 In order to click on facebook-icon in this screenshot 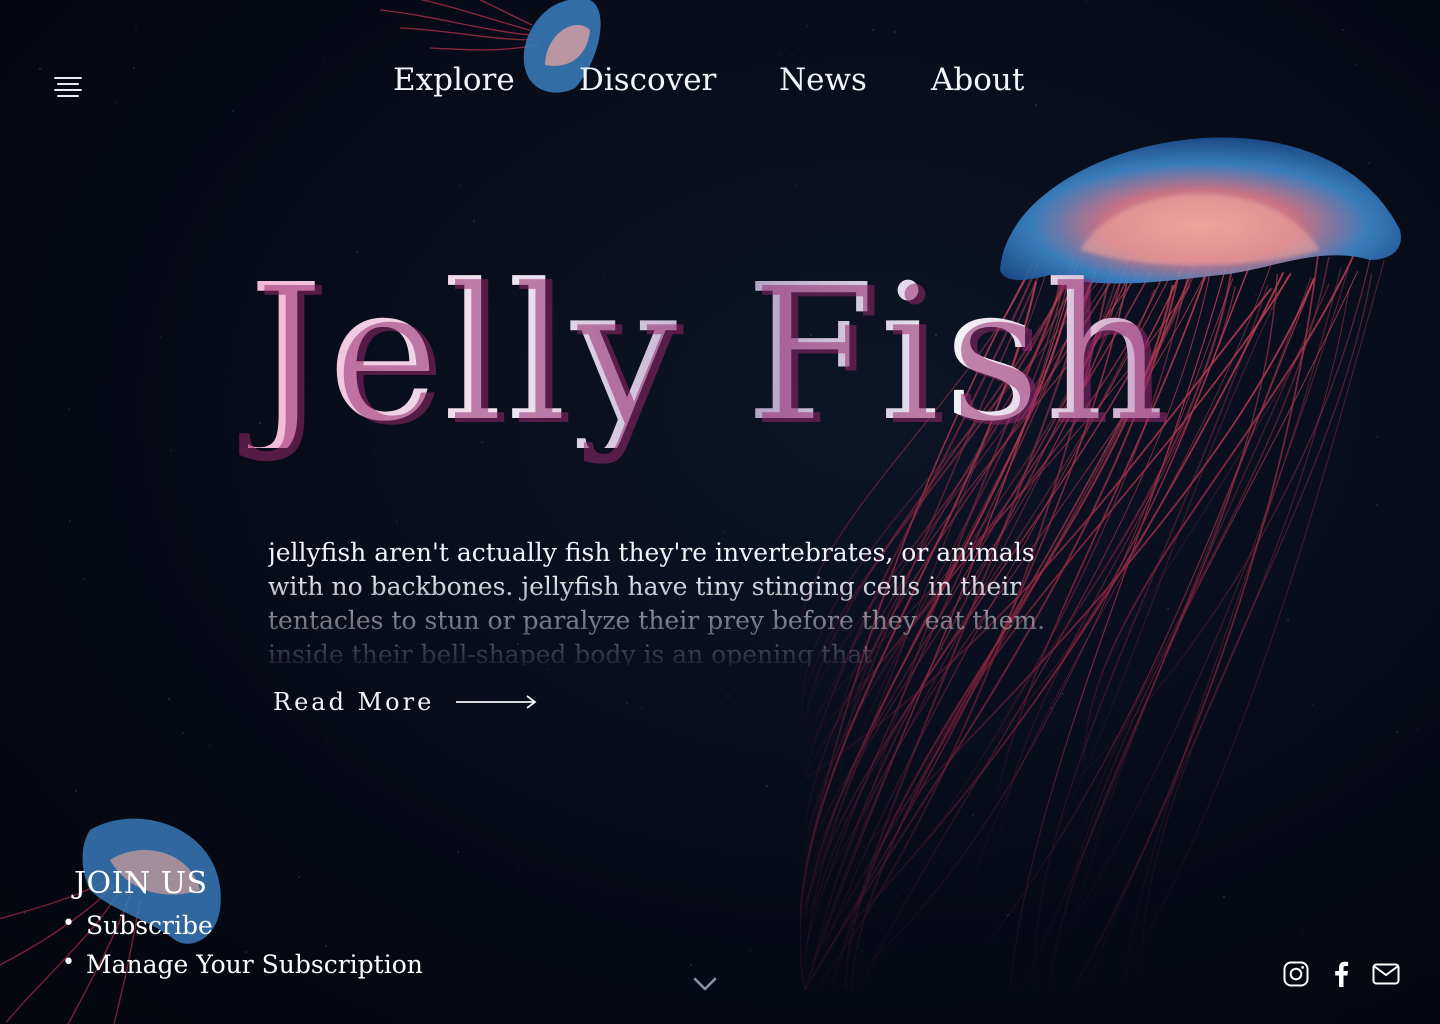, I will do `click(1341, 974)`.